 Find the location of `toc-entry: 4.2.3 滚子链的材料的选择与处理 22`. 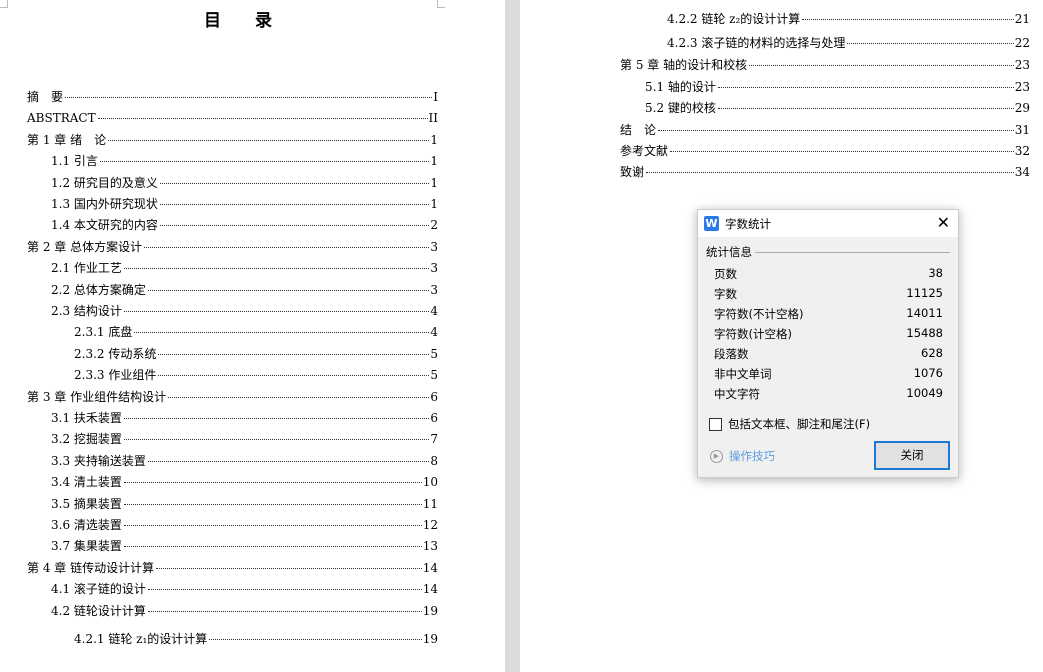

toc-entry: 4.2.3 滚子链的材料的选择与处理 22 is located at coordinates (848, 43).